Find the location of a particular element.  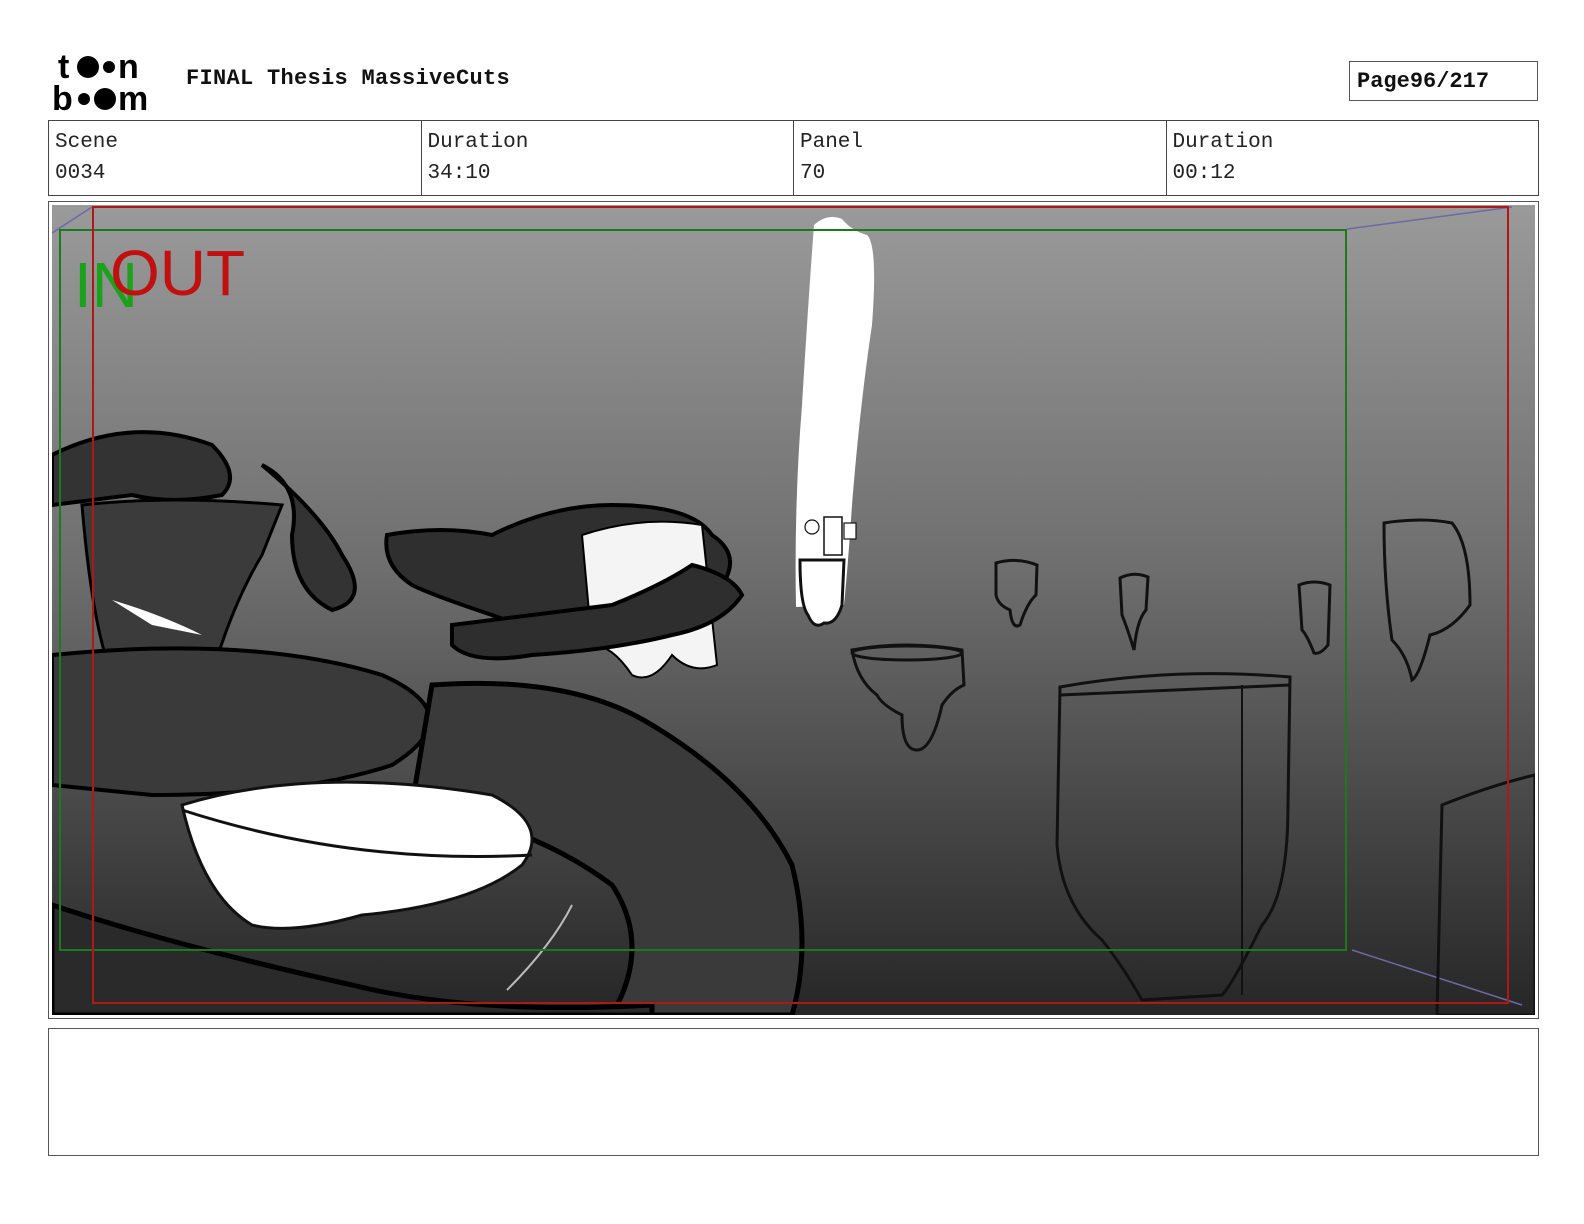

document-title: FINAL Thesis MassiveCuts is located at coordinates (348, 78).